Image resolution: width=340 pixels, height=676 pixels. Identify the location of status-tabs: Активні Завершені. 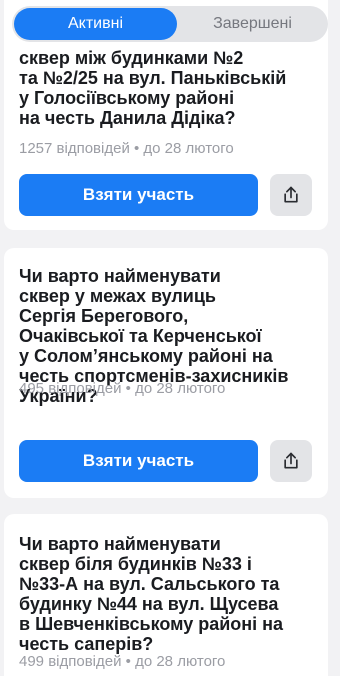
(170, 24).